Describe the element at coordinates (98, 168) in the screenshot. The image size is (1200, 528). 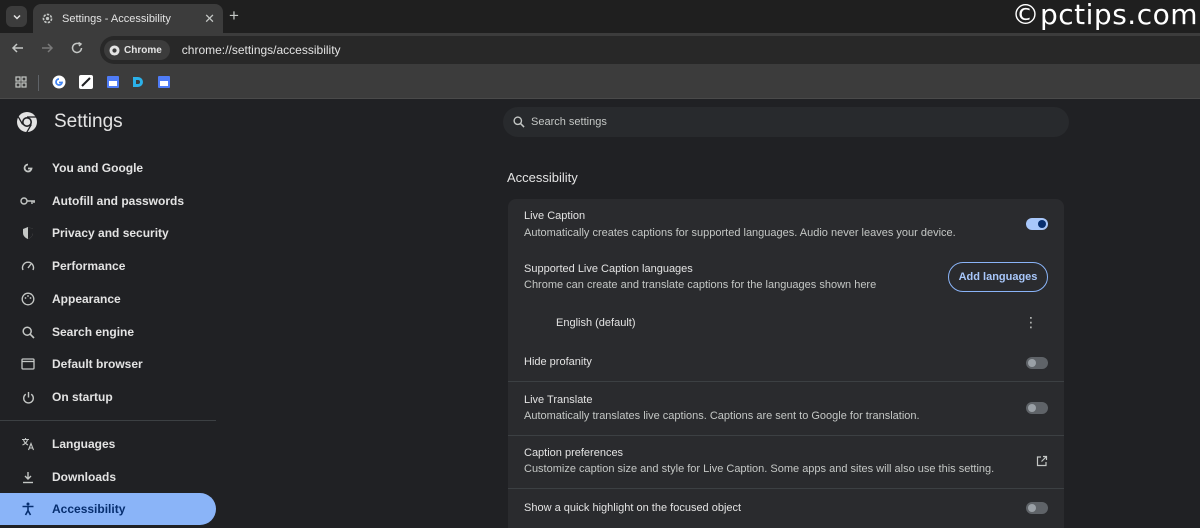
I see `sidebar-item-label: You and Google` at that location.